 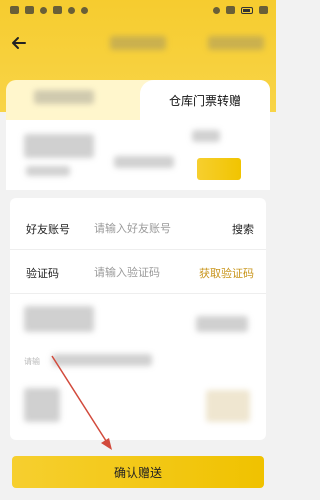 What do you see at coordinates (216, 10) in the screenshot?
I see `vibrate-icon` at bounding box center [216, 10].